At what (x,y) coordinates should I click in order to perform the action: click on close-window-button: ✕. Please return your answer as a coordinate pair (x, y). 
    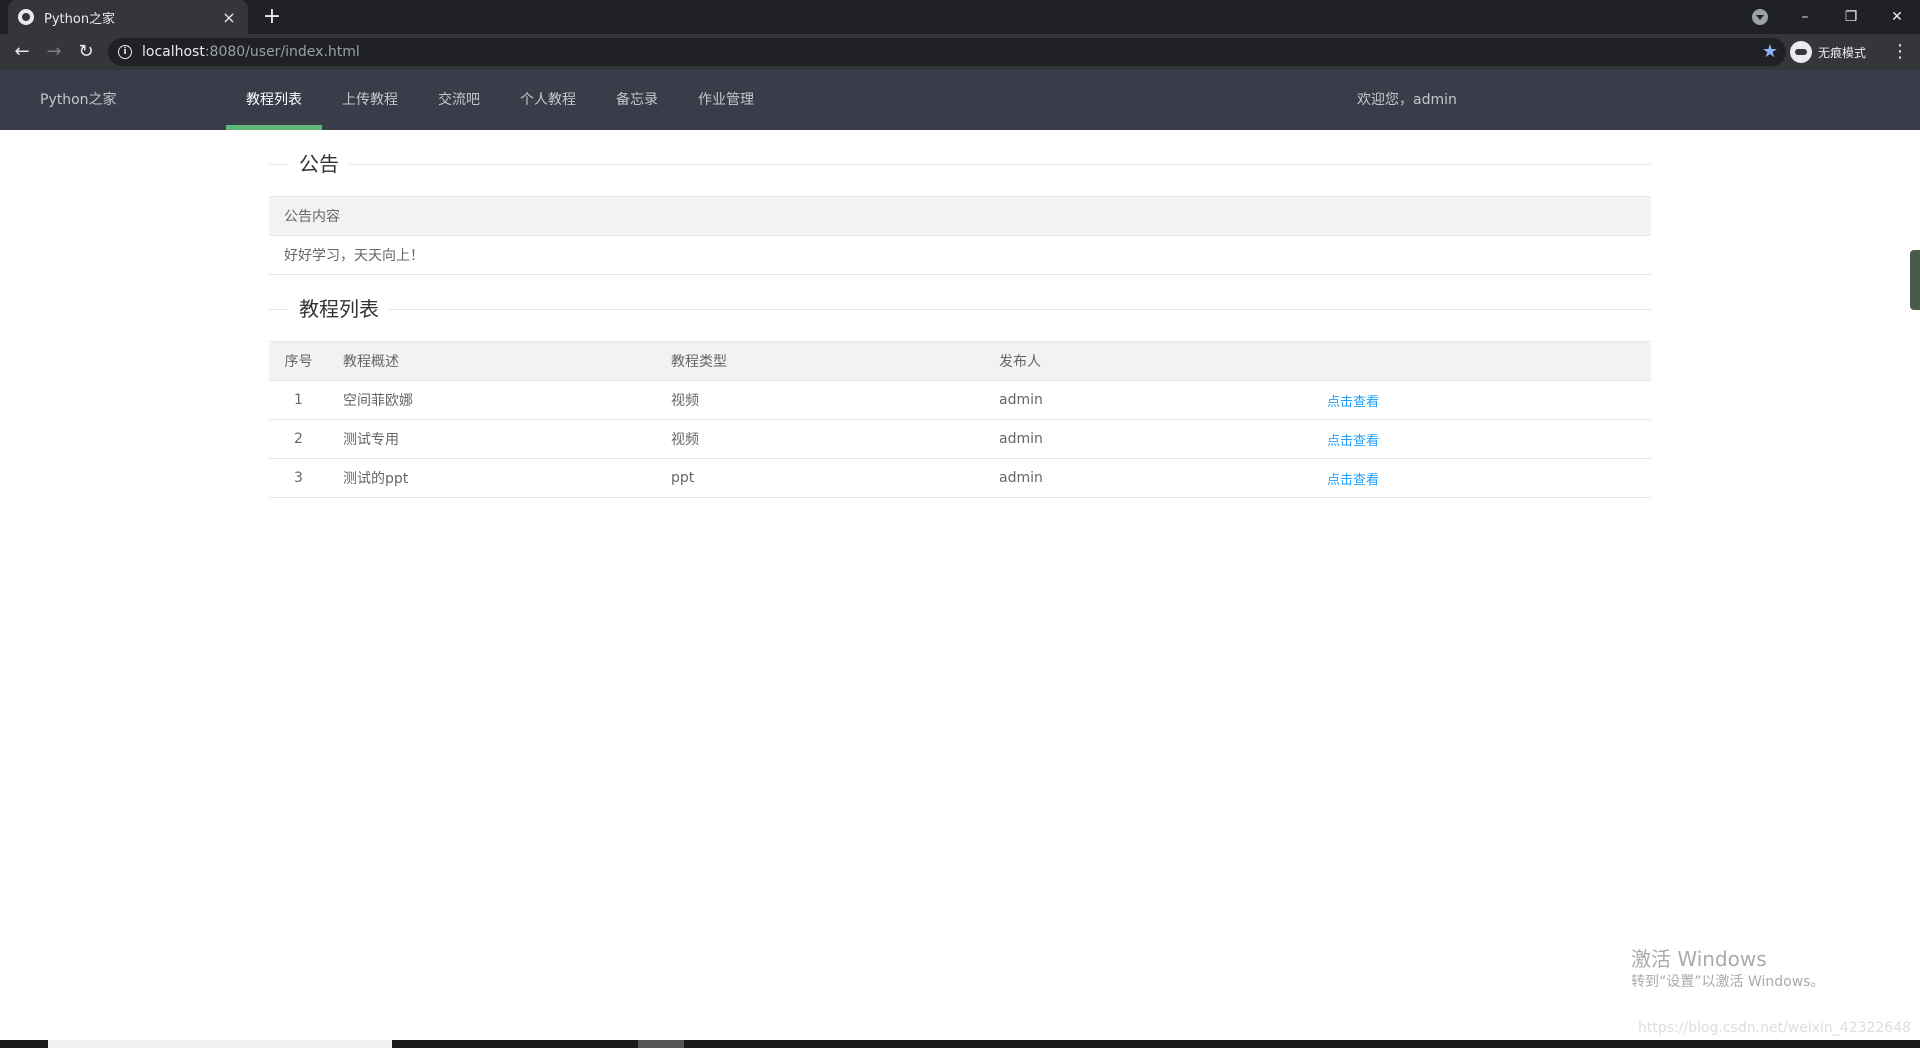
    Looking at the image, I should click on (1897, 17).